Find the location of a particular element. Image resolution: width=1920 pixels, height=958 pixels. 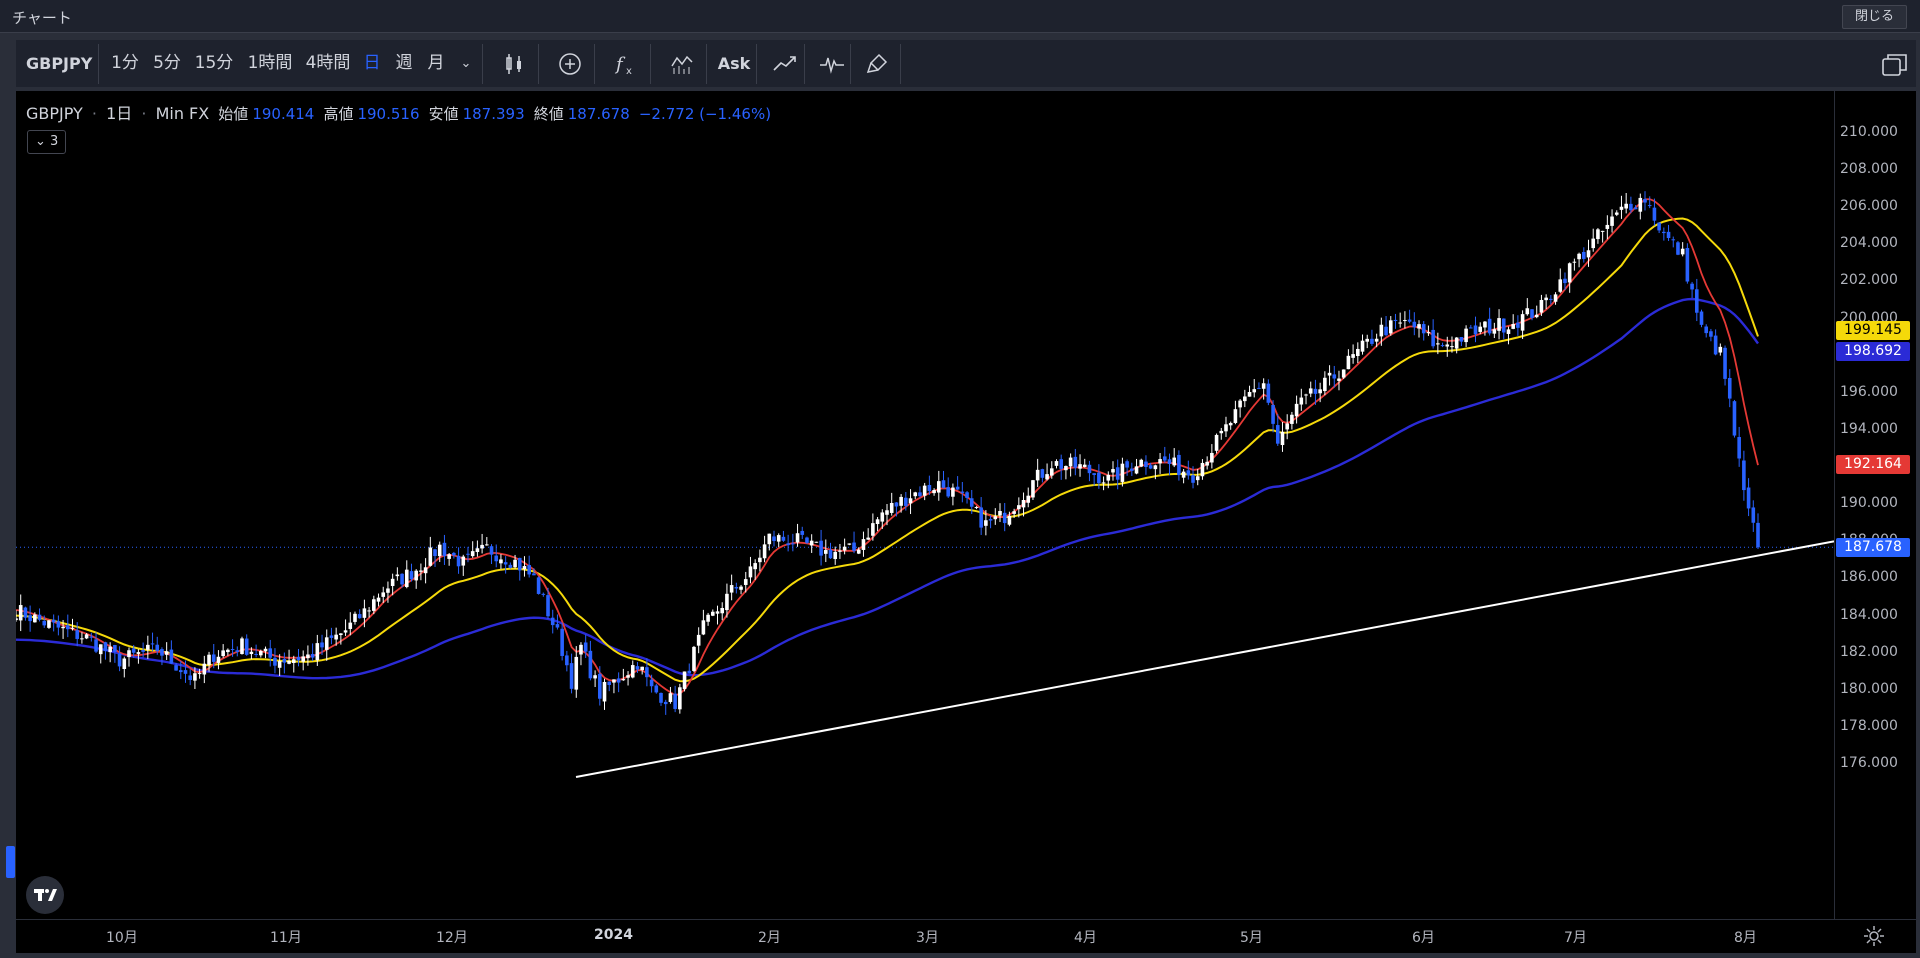

interval-1h: 1時間 is located at coordinates (270, 63).